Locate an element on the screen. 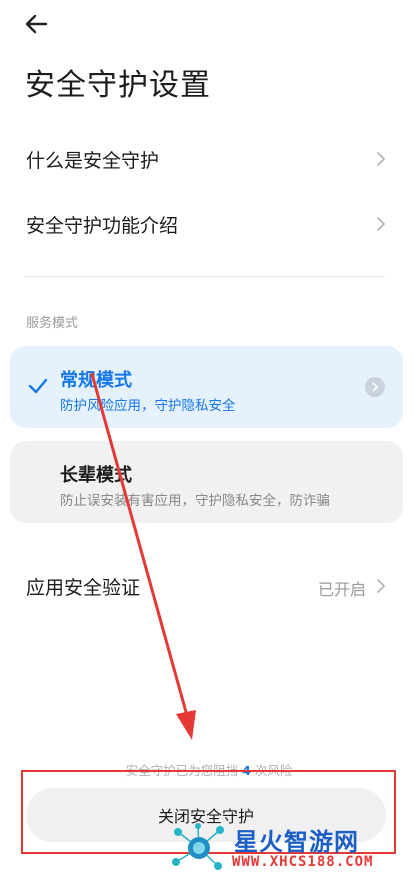 The width and height of the screenshot is (418, 878). section-title-service-mode: 服务模式 is located at coordinates (52, 323).